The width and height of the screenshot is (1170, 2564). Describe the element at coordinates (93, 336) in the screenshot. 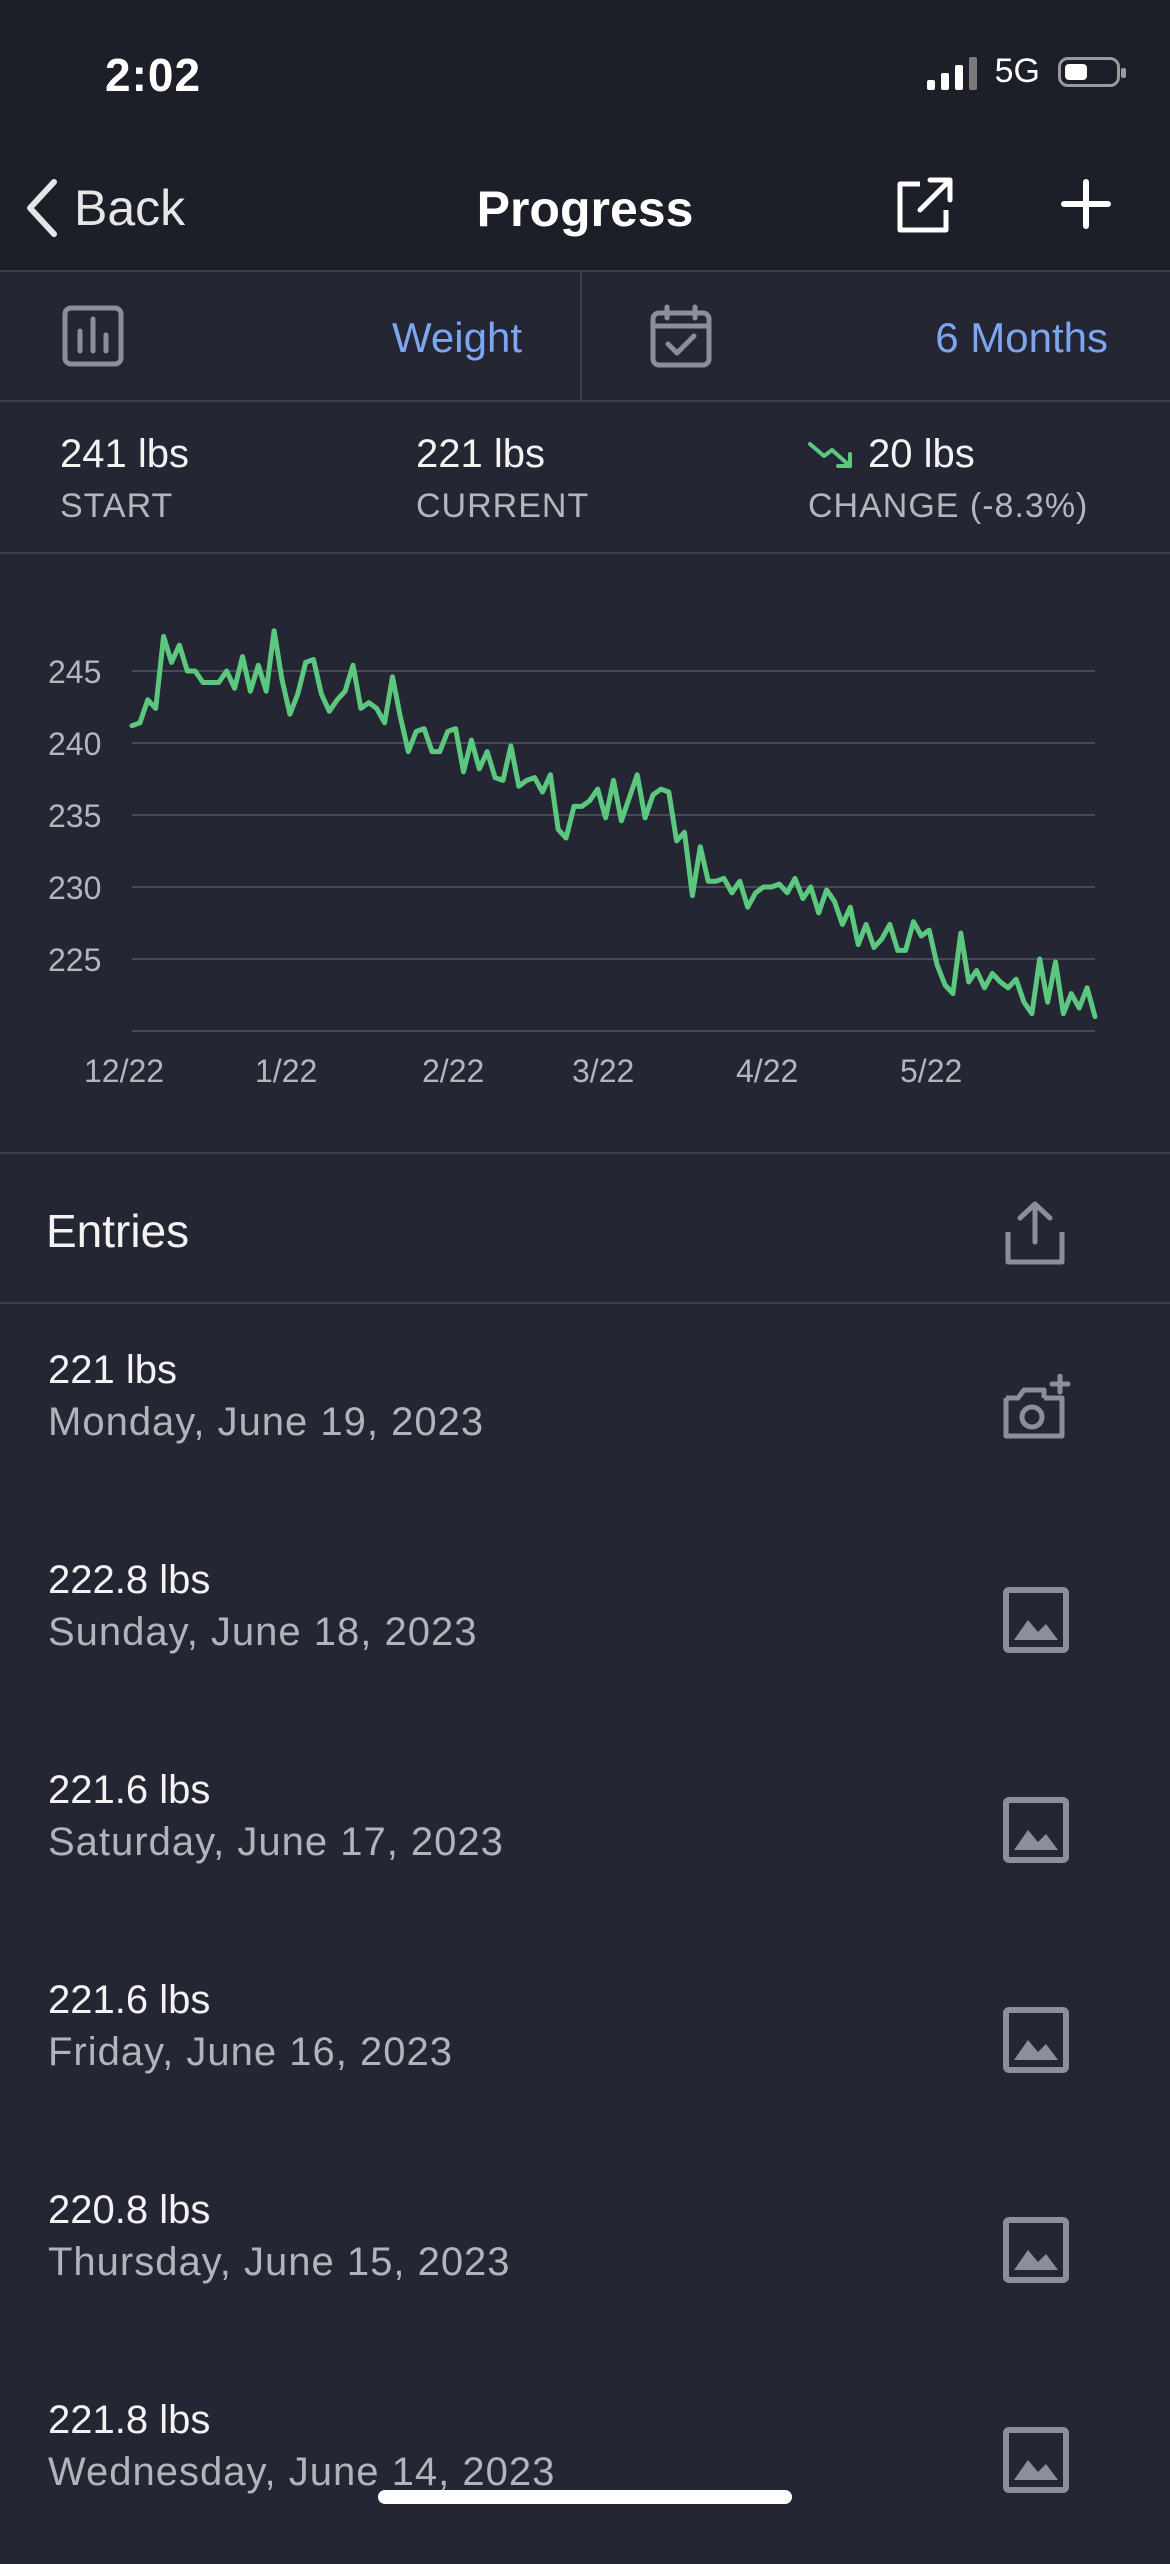

I see `bar-chart-icon` at that location.